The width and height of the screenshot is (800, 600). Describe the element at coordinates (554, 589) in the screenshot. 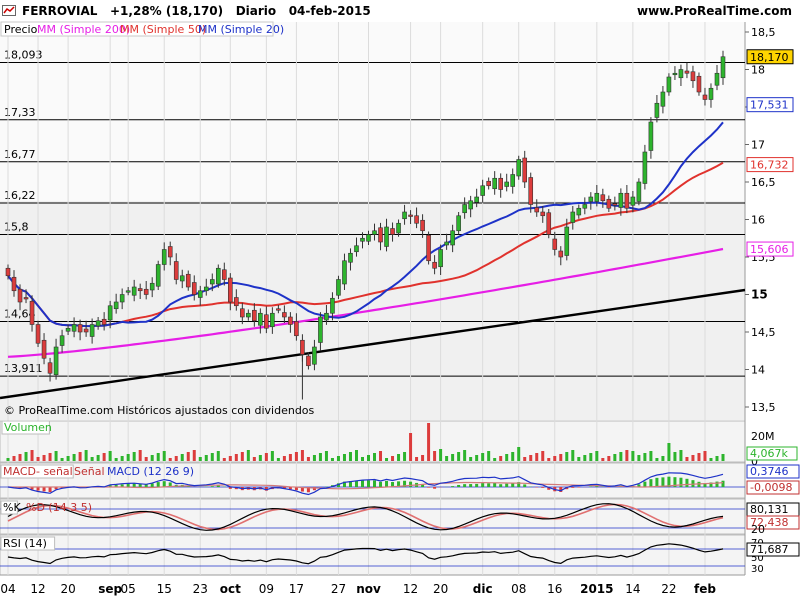

I see `date-tick-label: 16` at that location.